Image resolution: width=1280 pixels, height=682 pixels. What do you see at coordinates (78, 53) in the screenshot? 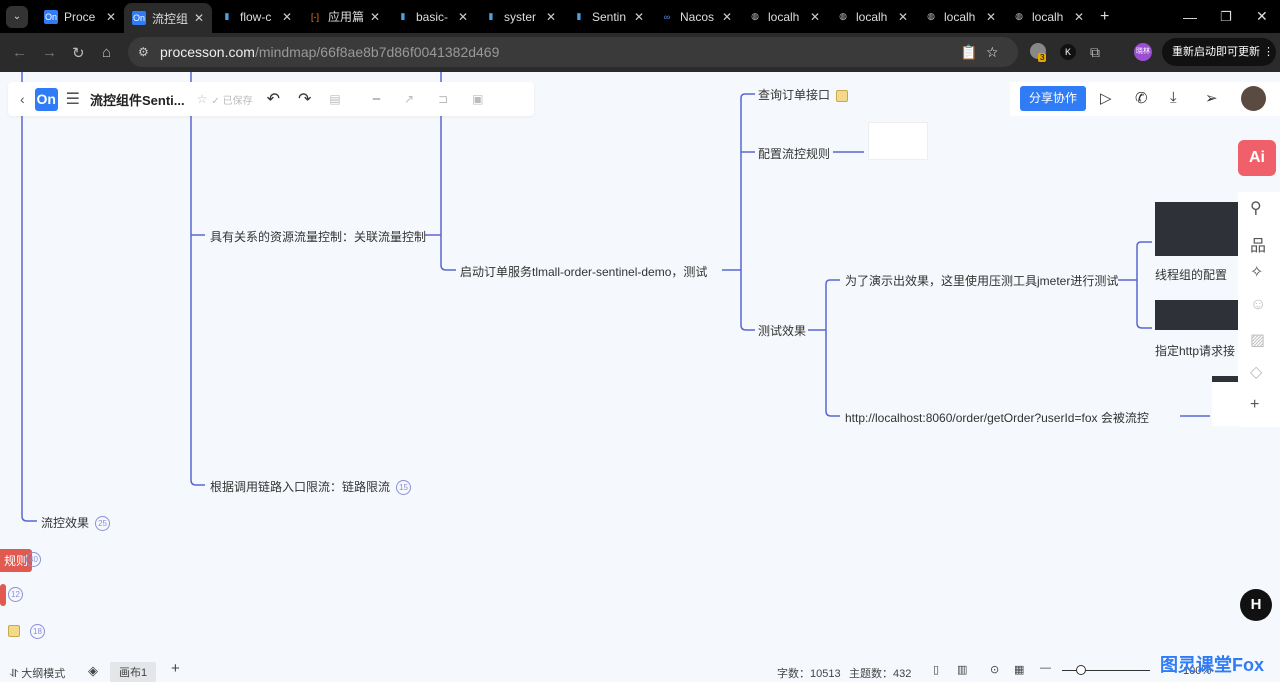
I see `reload-button: ↻` at bounding box center [78, 53].